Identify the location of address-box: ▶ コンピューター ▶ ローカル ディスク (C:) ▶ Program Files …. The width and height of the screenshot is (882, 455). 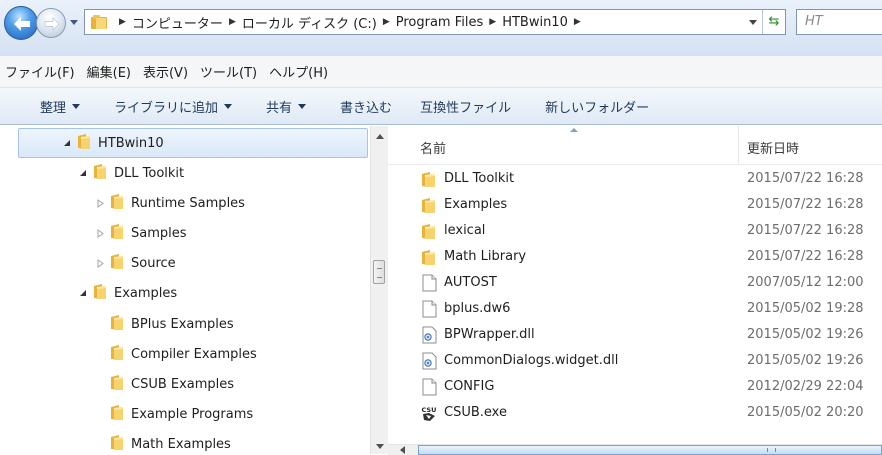
(435, 22).